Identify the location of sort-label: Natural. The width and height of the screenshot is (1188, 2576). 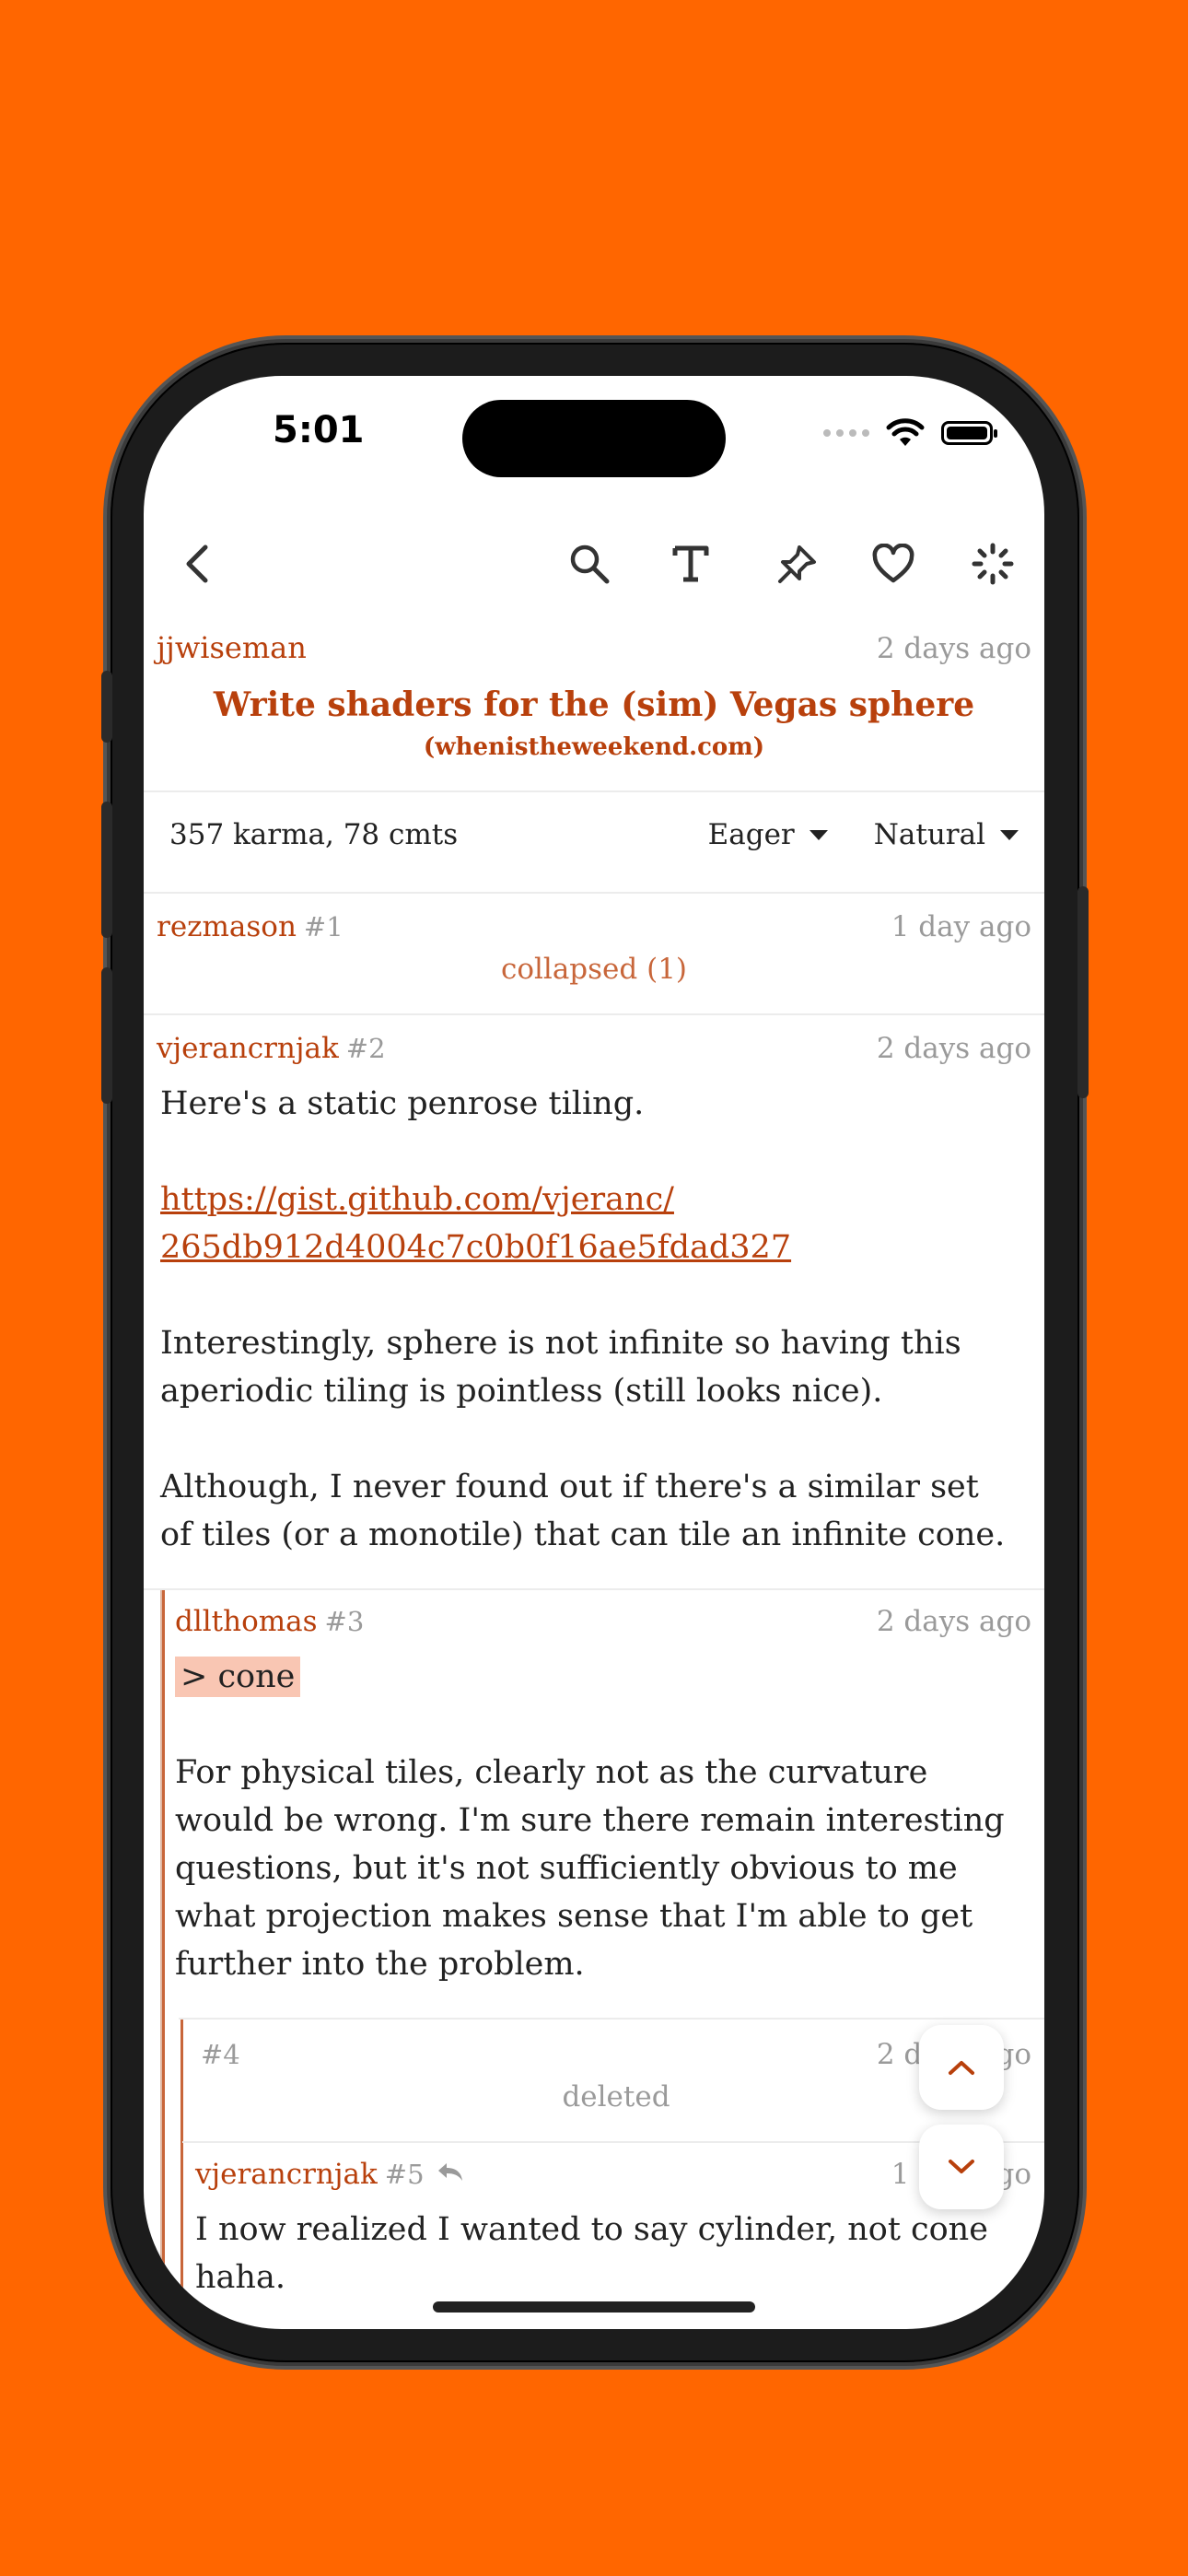
(929, 834).